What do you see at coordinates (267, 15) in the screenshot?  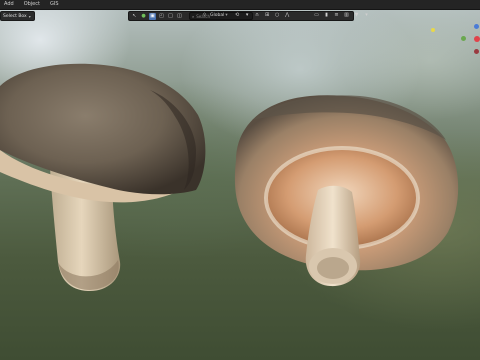 I see `snap-target-icon: ⊞` at bounding box center [267, 15].